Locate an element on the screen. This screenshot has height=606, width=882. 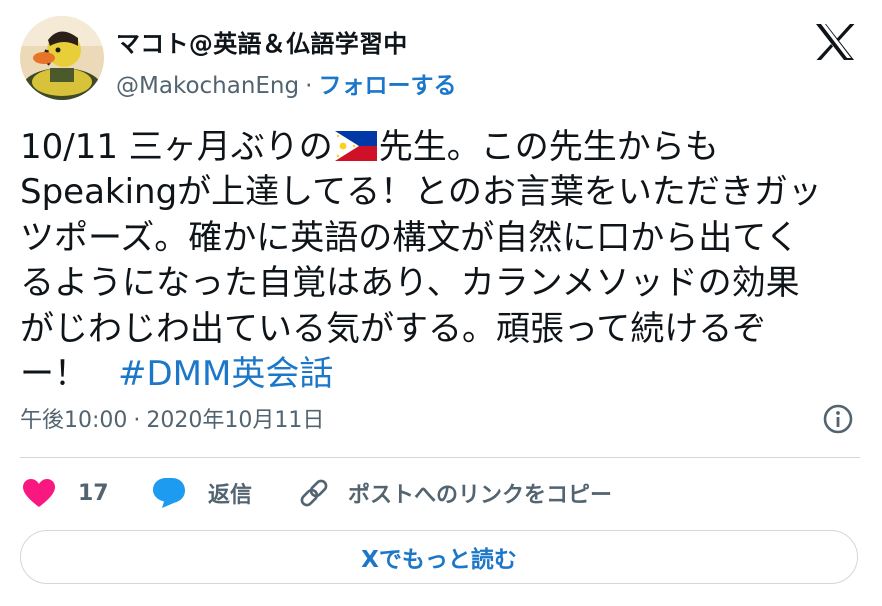
like-count: 17 is located at coordinates (93, 493).